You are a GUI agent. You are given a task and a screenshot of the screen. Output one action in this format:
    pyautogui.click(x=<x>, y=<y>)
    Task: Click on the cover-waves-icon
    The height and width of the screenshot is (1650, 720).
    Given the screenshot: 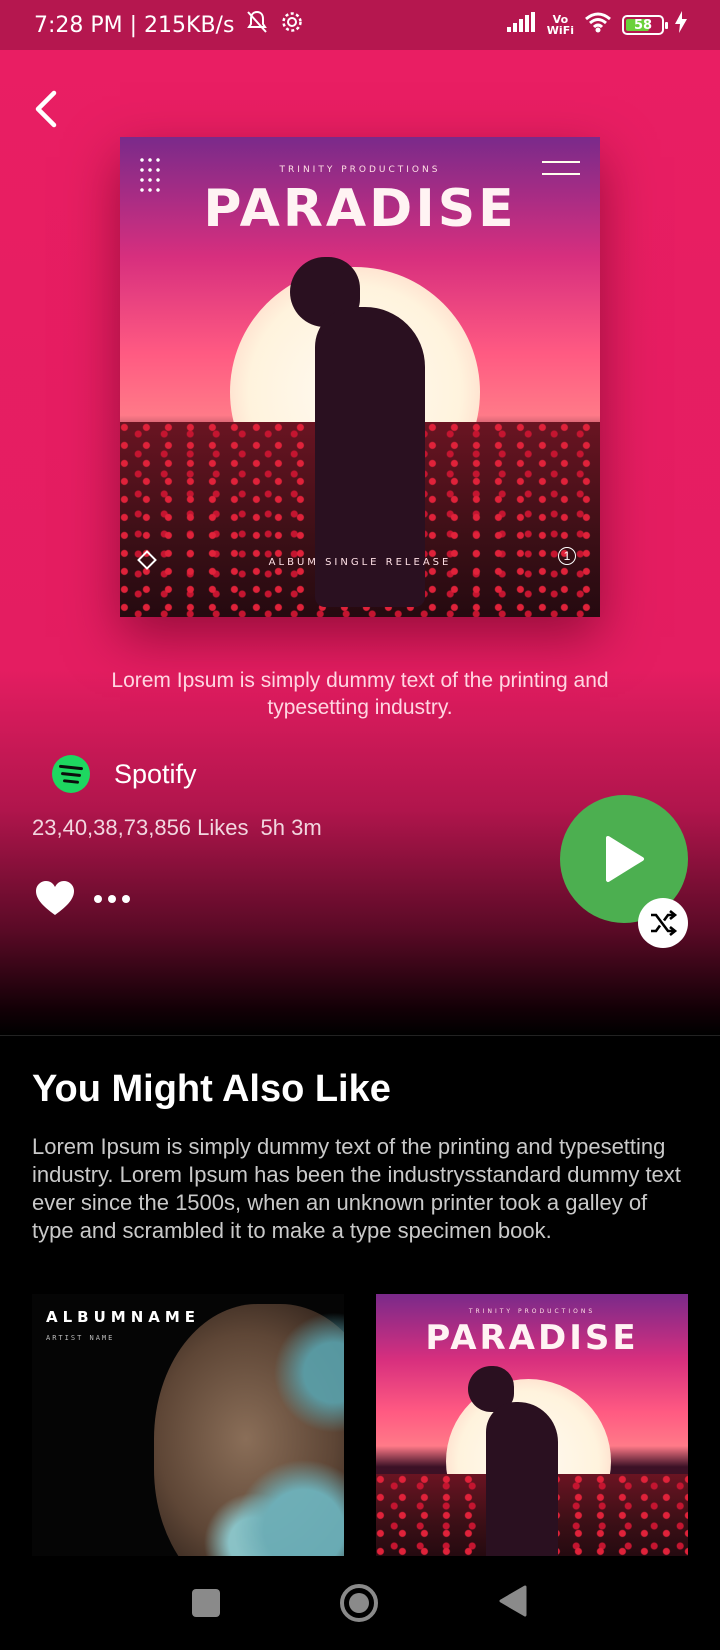 What is the action you would take?
    pyautogui.click(x=561, y=168)
    